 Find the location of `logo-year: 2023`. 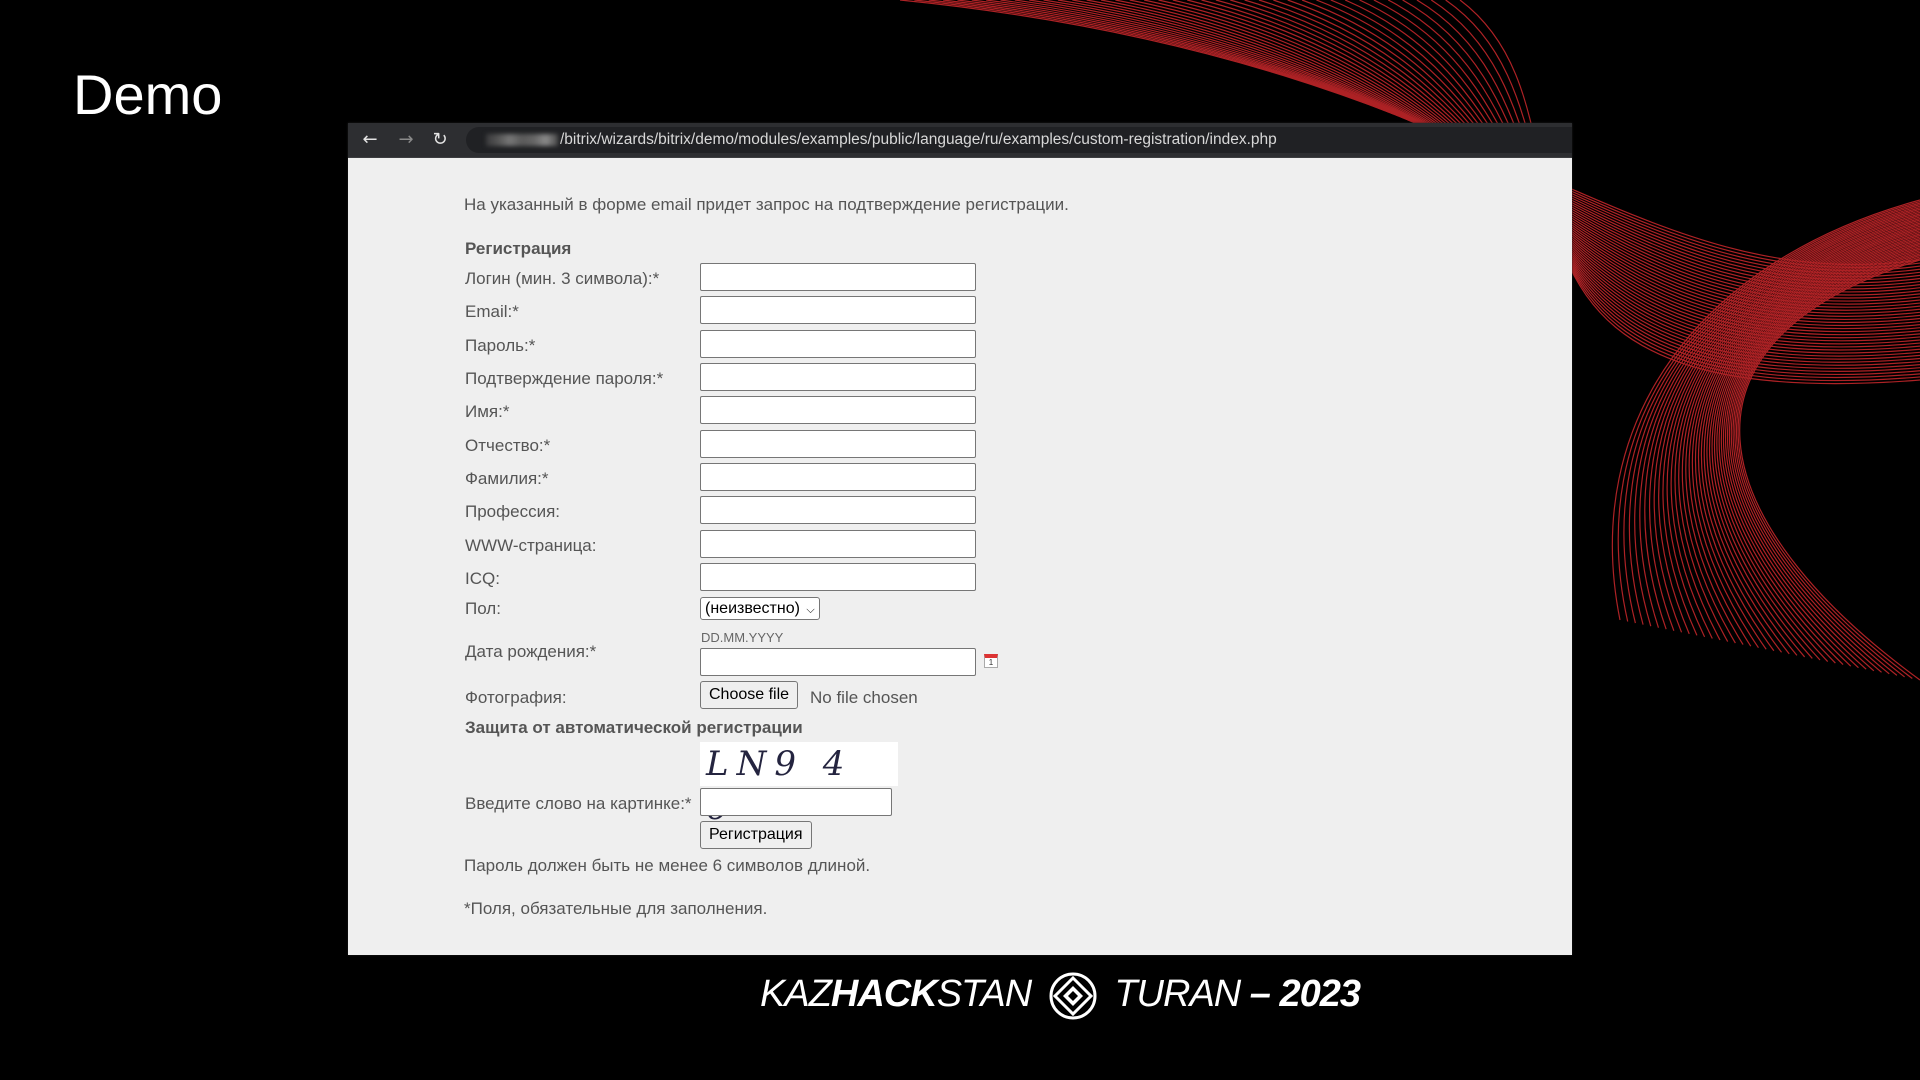

logo-year: 2023 is located at coordinates (1320, 994).